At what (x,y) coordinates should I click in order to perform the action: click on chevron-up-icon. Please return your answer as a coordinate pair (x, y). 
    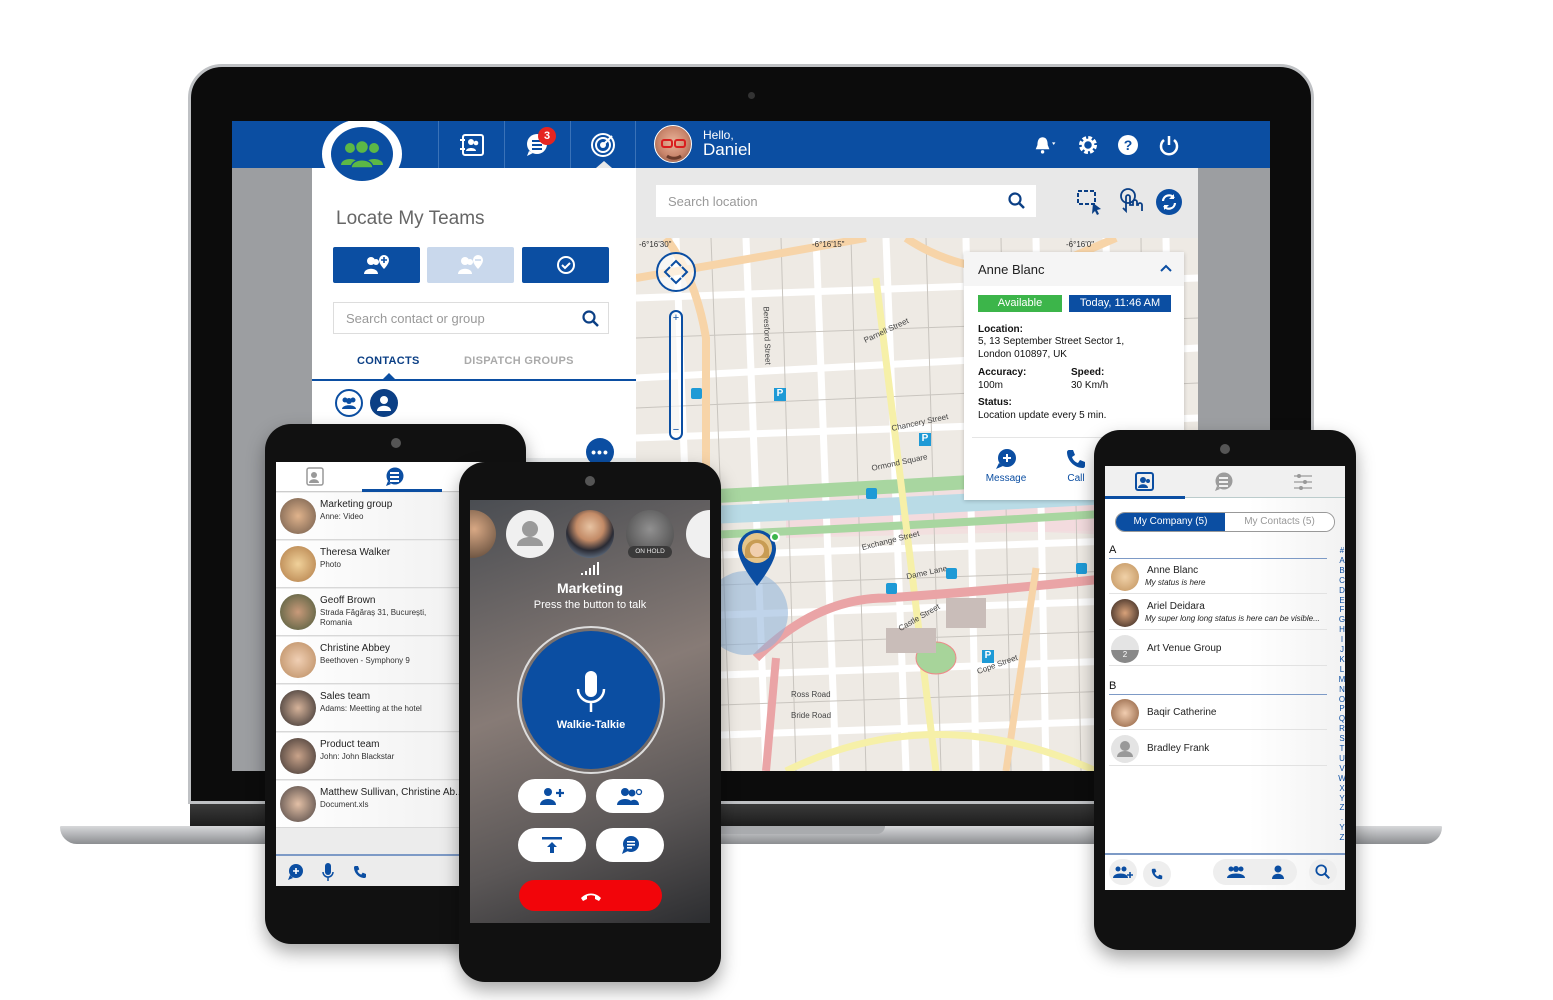
    Looking at the image, I should click on (1166, 268).